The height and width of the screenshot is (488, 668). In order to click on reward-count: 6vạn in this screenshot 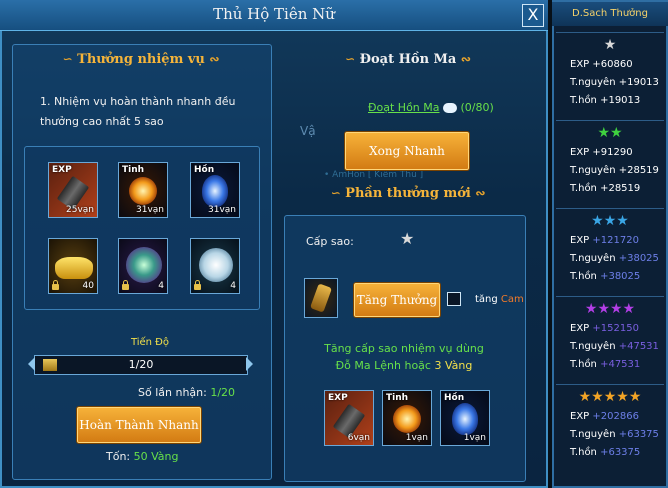, I will do `click(358, 438)`.